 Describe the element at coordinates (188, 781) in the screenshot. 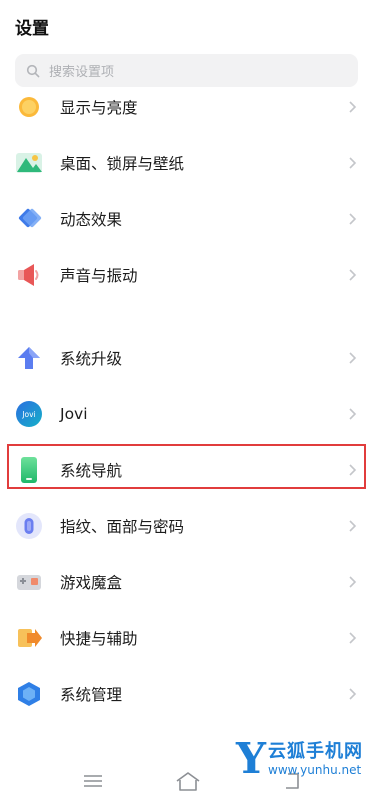

I see `home-icon` at that location.